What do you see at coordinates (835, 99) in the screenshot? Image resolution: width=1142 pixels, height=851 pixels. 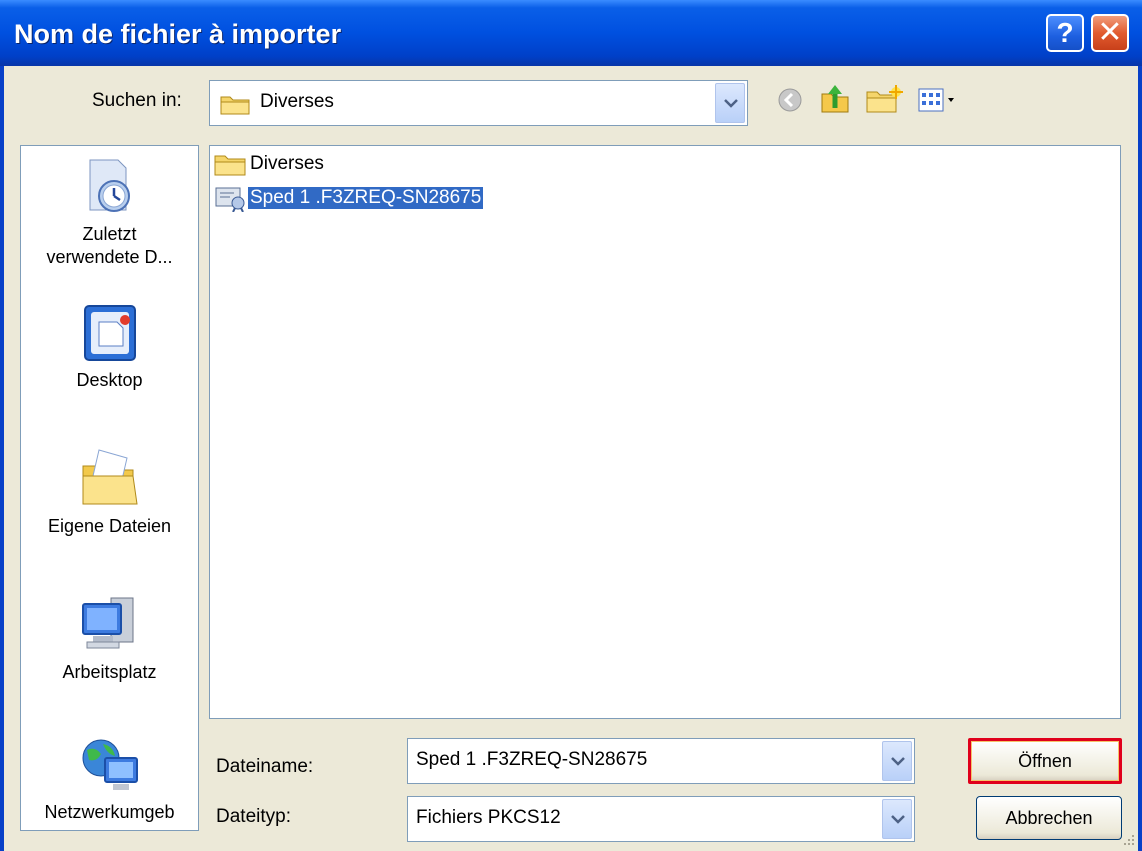 I see `up-folder-icon` at bounding box center [835, 99].